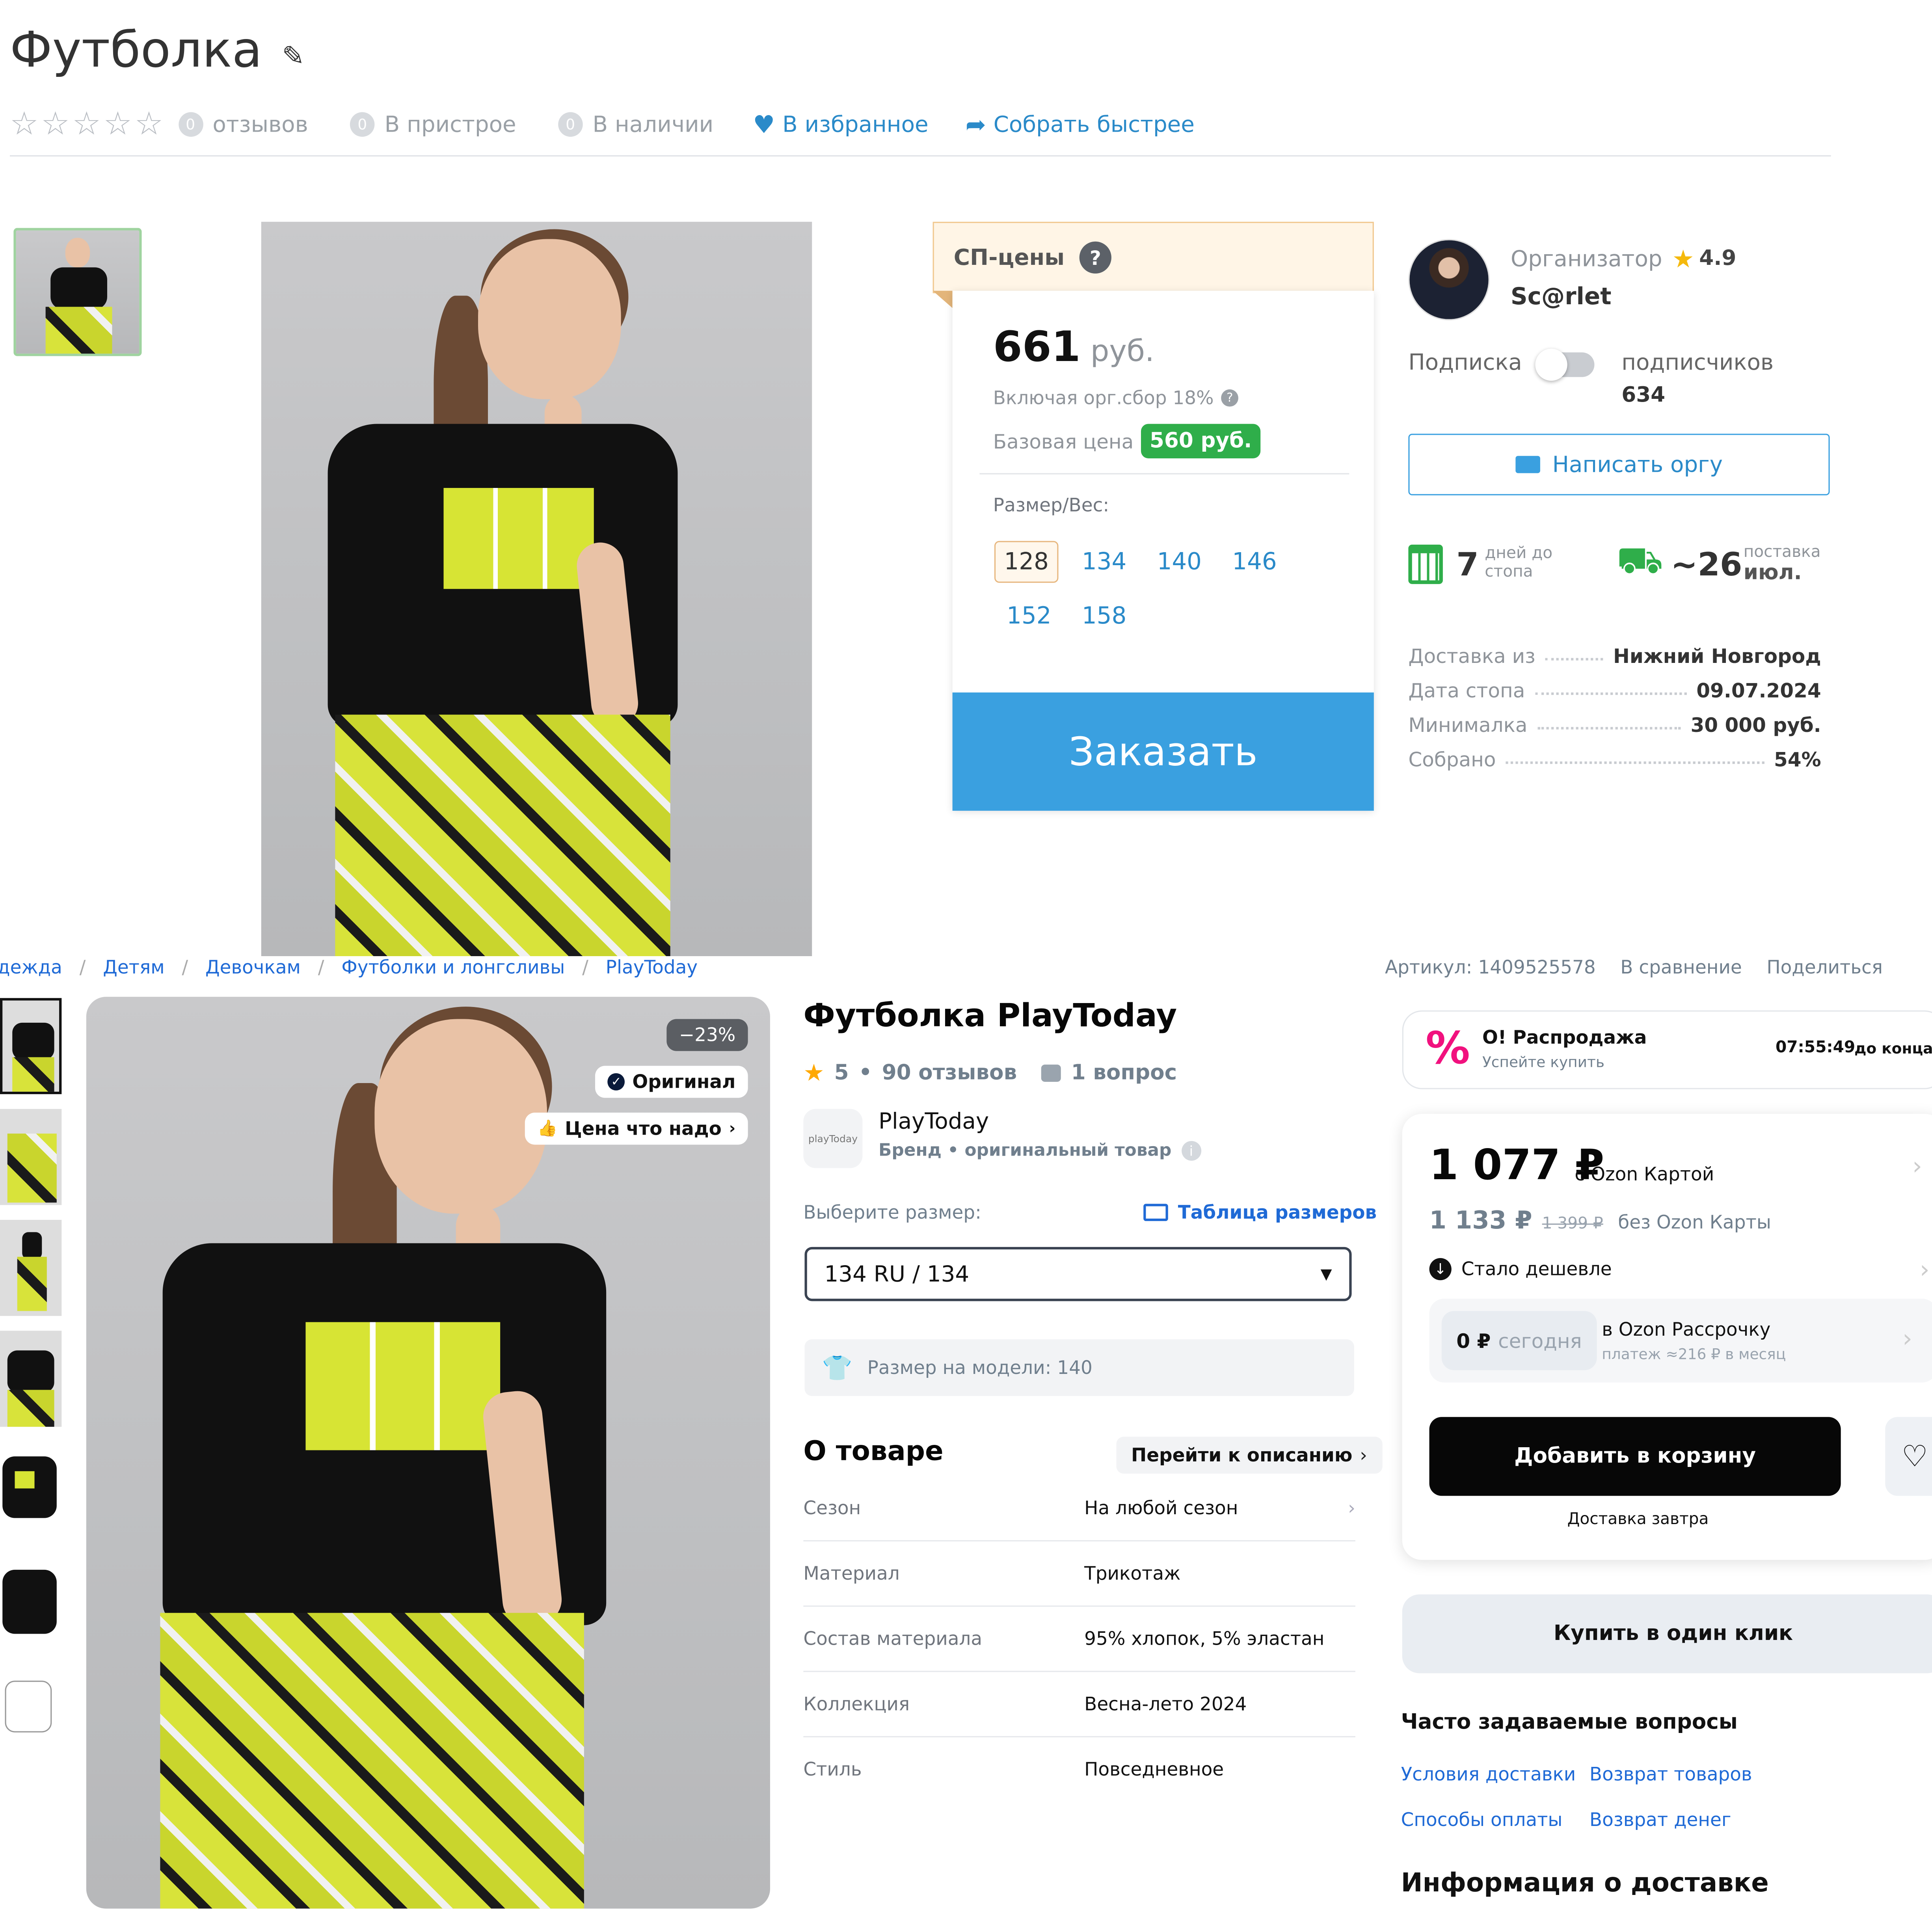 Image resolution: width=1932 pixels, height=1932 pixels. Describe the element at coordinates (1440, 1269) in the screenshot. I see `arrow-down-icon: ↓` at that location.